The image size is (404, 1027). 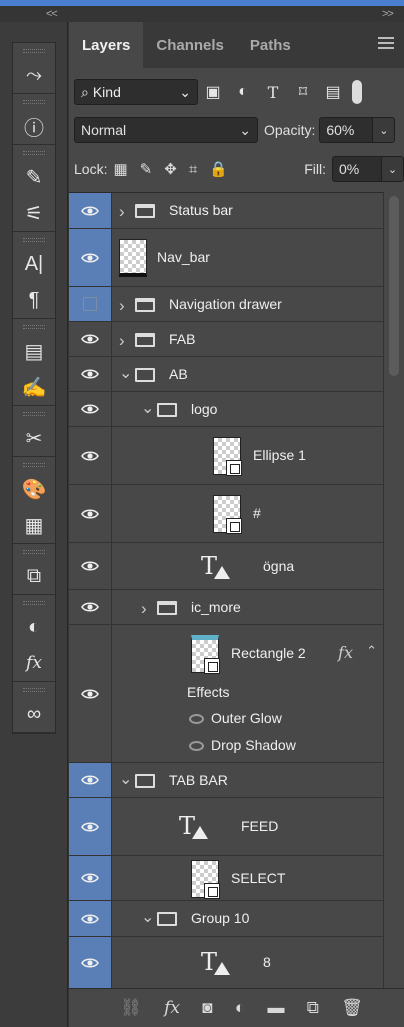 What do you see at coordinates (246, 718) in the screenshot?
I see `effect-item: Outer Glow` at bounding box center [246, 718].